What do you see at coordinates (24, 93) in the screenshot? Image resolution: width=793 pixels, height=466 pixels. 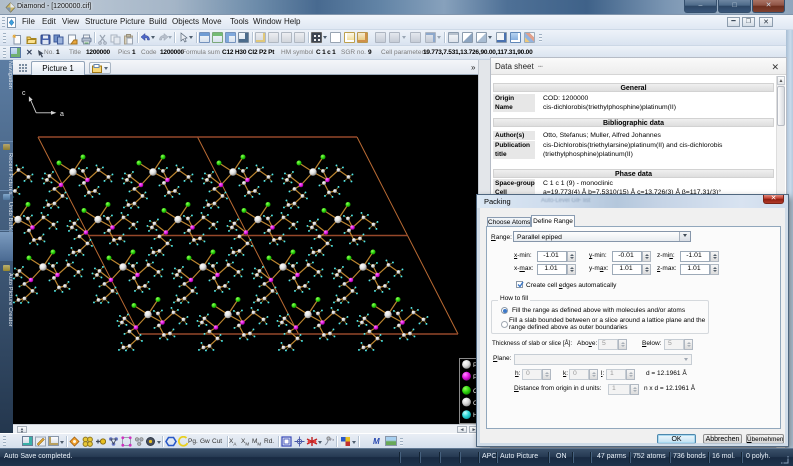 I see `svg-text: c` at bounding box center [24, 93].